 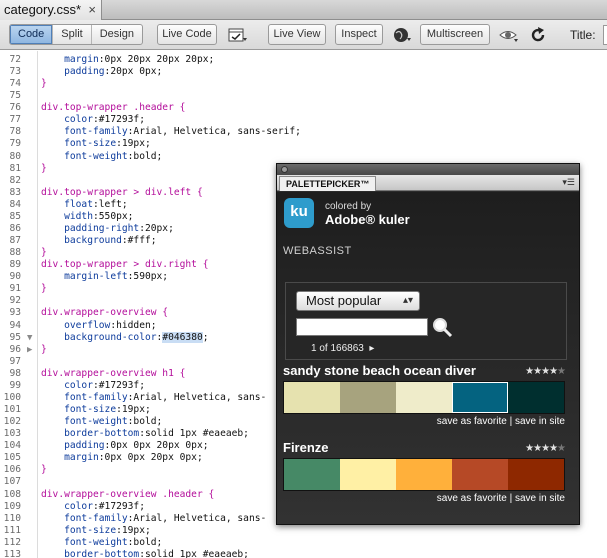 What do you see at coordinates (12, 422) in the screenshot?
I see `line-number: 102` at bounding box center [12, 422].